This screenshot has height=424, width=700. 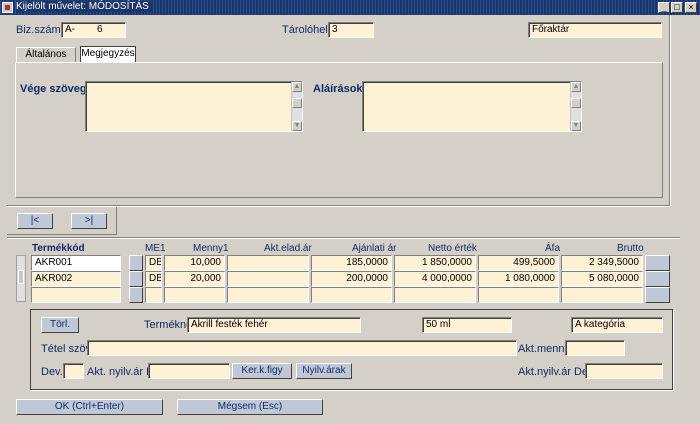 I want to click on app-icon, so click(x=7, y=7).